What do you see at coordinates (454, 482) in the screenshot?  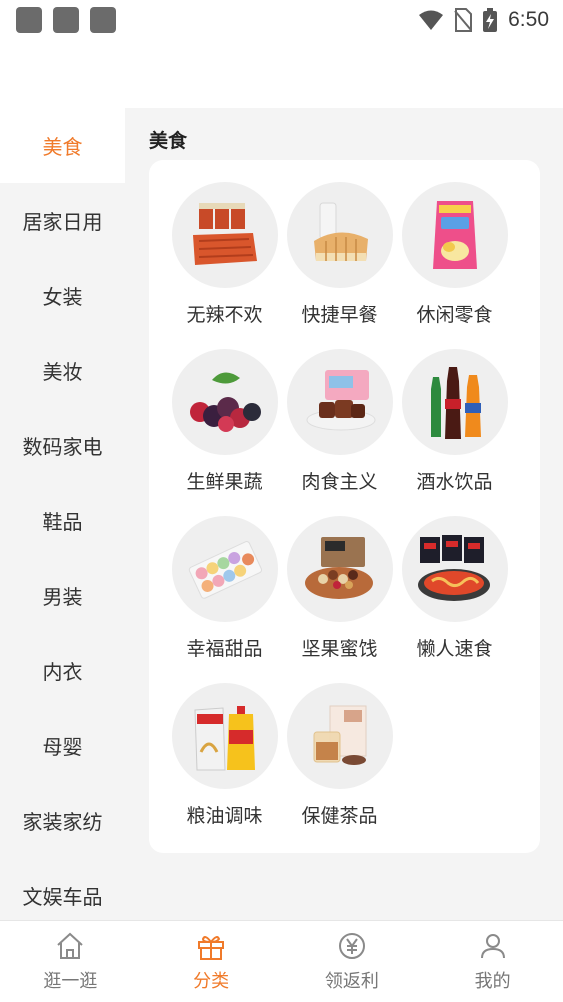 I see `category-label: 酒水饮品` at bounding box center [454, 482].